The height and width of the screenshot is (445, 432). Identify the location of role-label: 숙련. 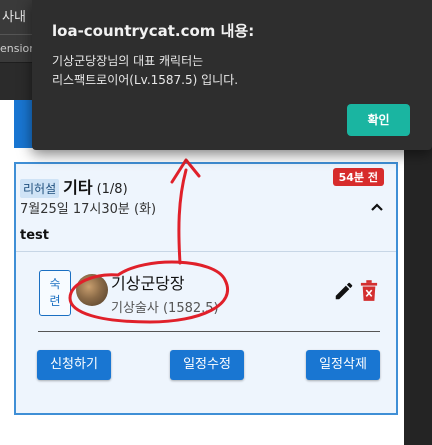
(55, 292).